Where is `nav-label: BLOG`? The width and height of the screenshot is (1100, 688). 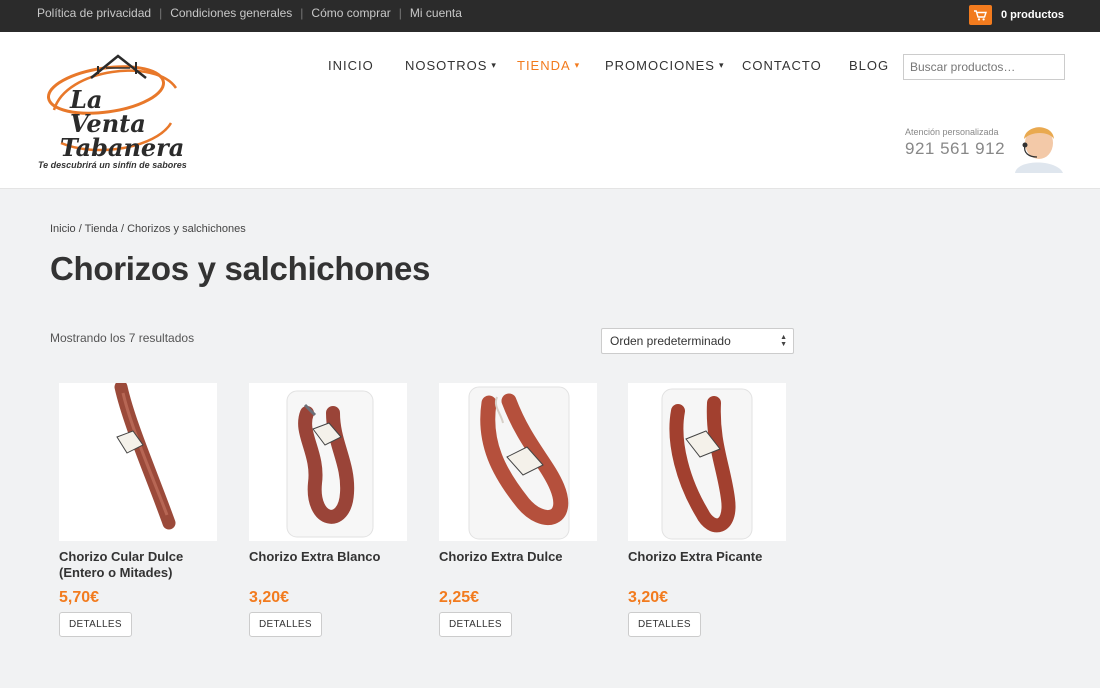
nav-label: BLOG is located at coordinates (869, 65).